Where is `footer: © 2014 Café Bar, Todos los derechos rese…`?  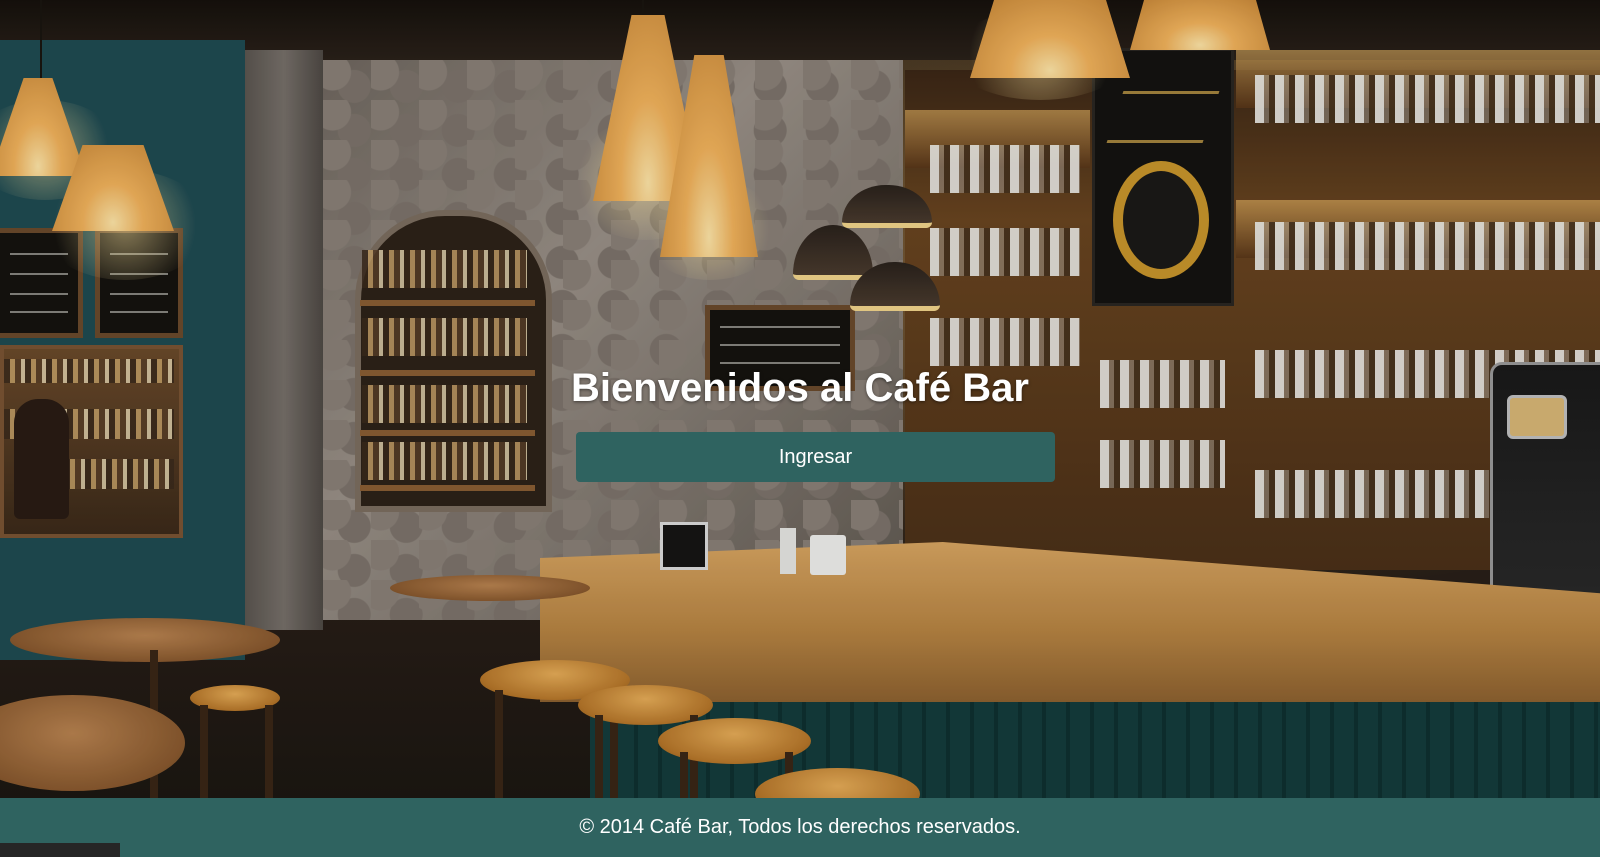 footer: © 2014 Café Bar, Todos los derechos rese… is located at coordinates (800, 827).